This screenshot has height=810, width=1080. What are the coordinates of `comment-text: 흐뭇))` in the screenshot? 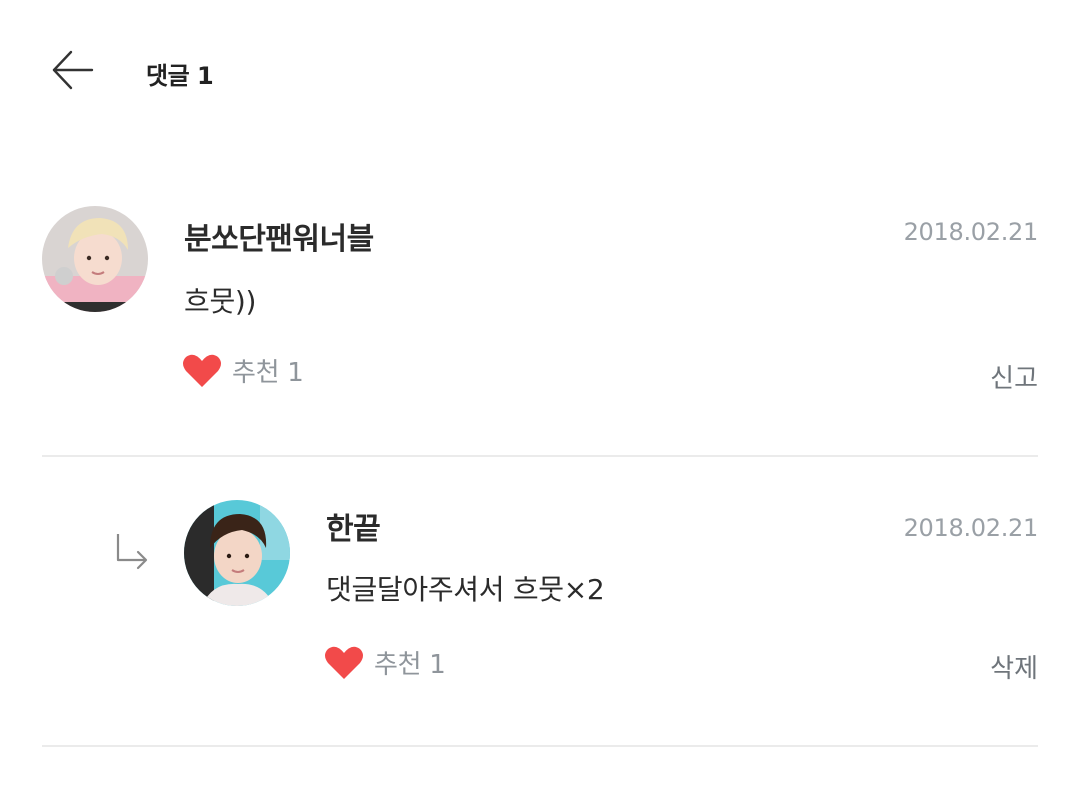 It's located at (220, 301).